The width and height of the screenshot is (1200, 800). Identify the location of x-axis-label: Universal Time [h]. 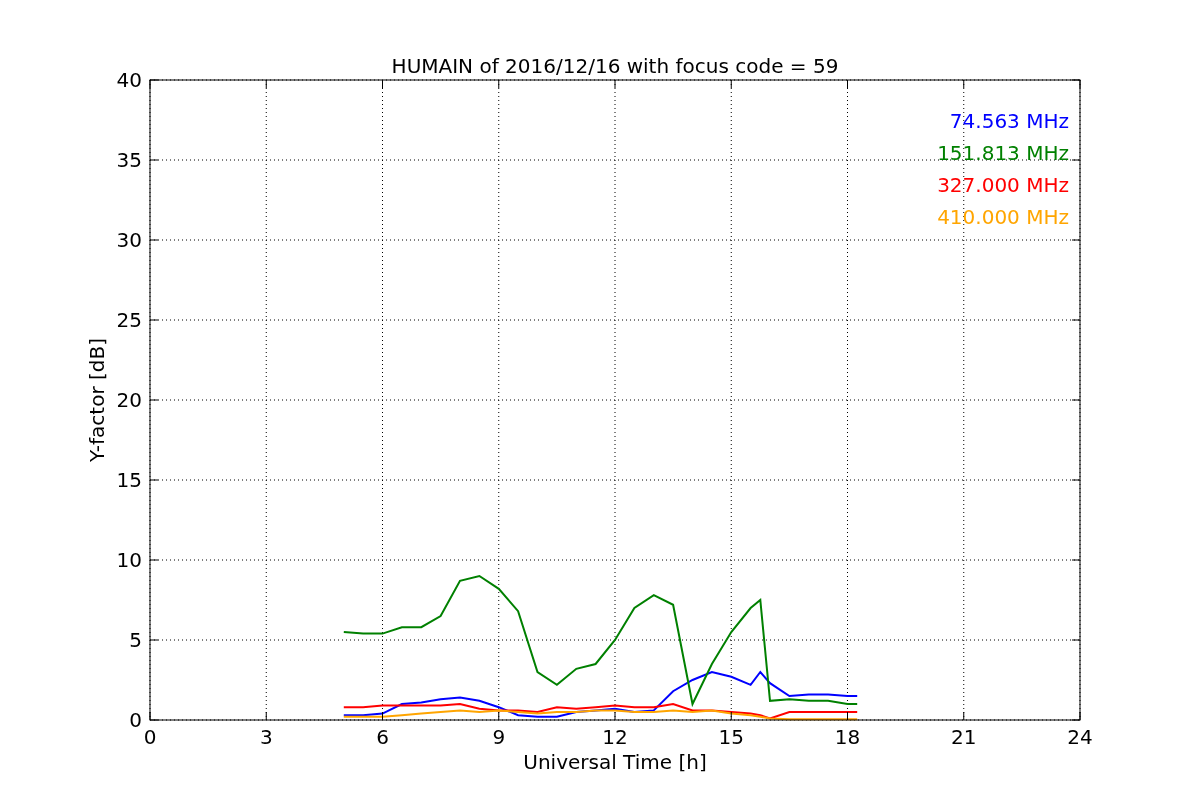
(615, 762).